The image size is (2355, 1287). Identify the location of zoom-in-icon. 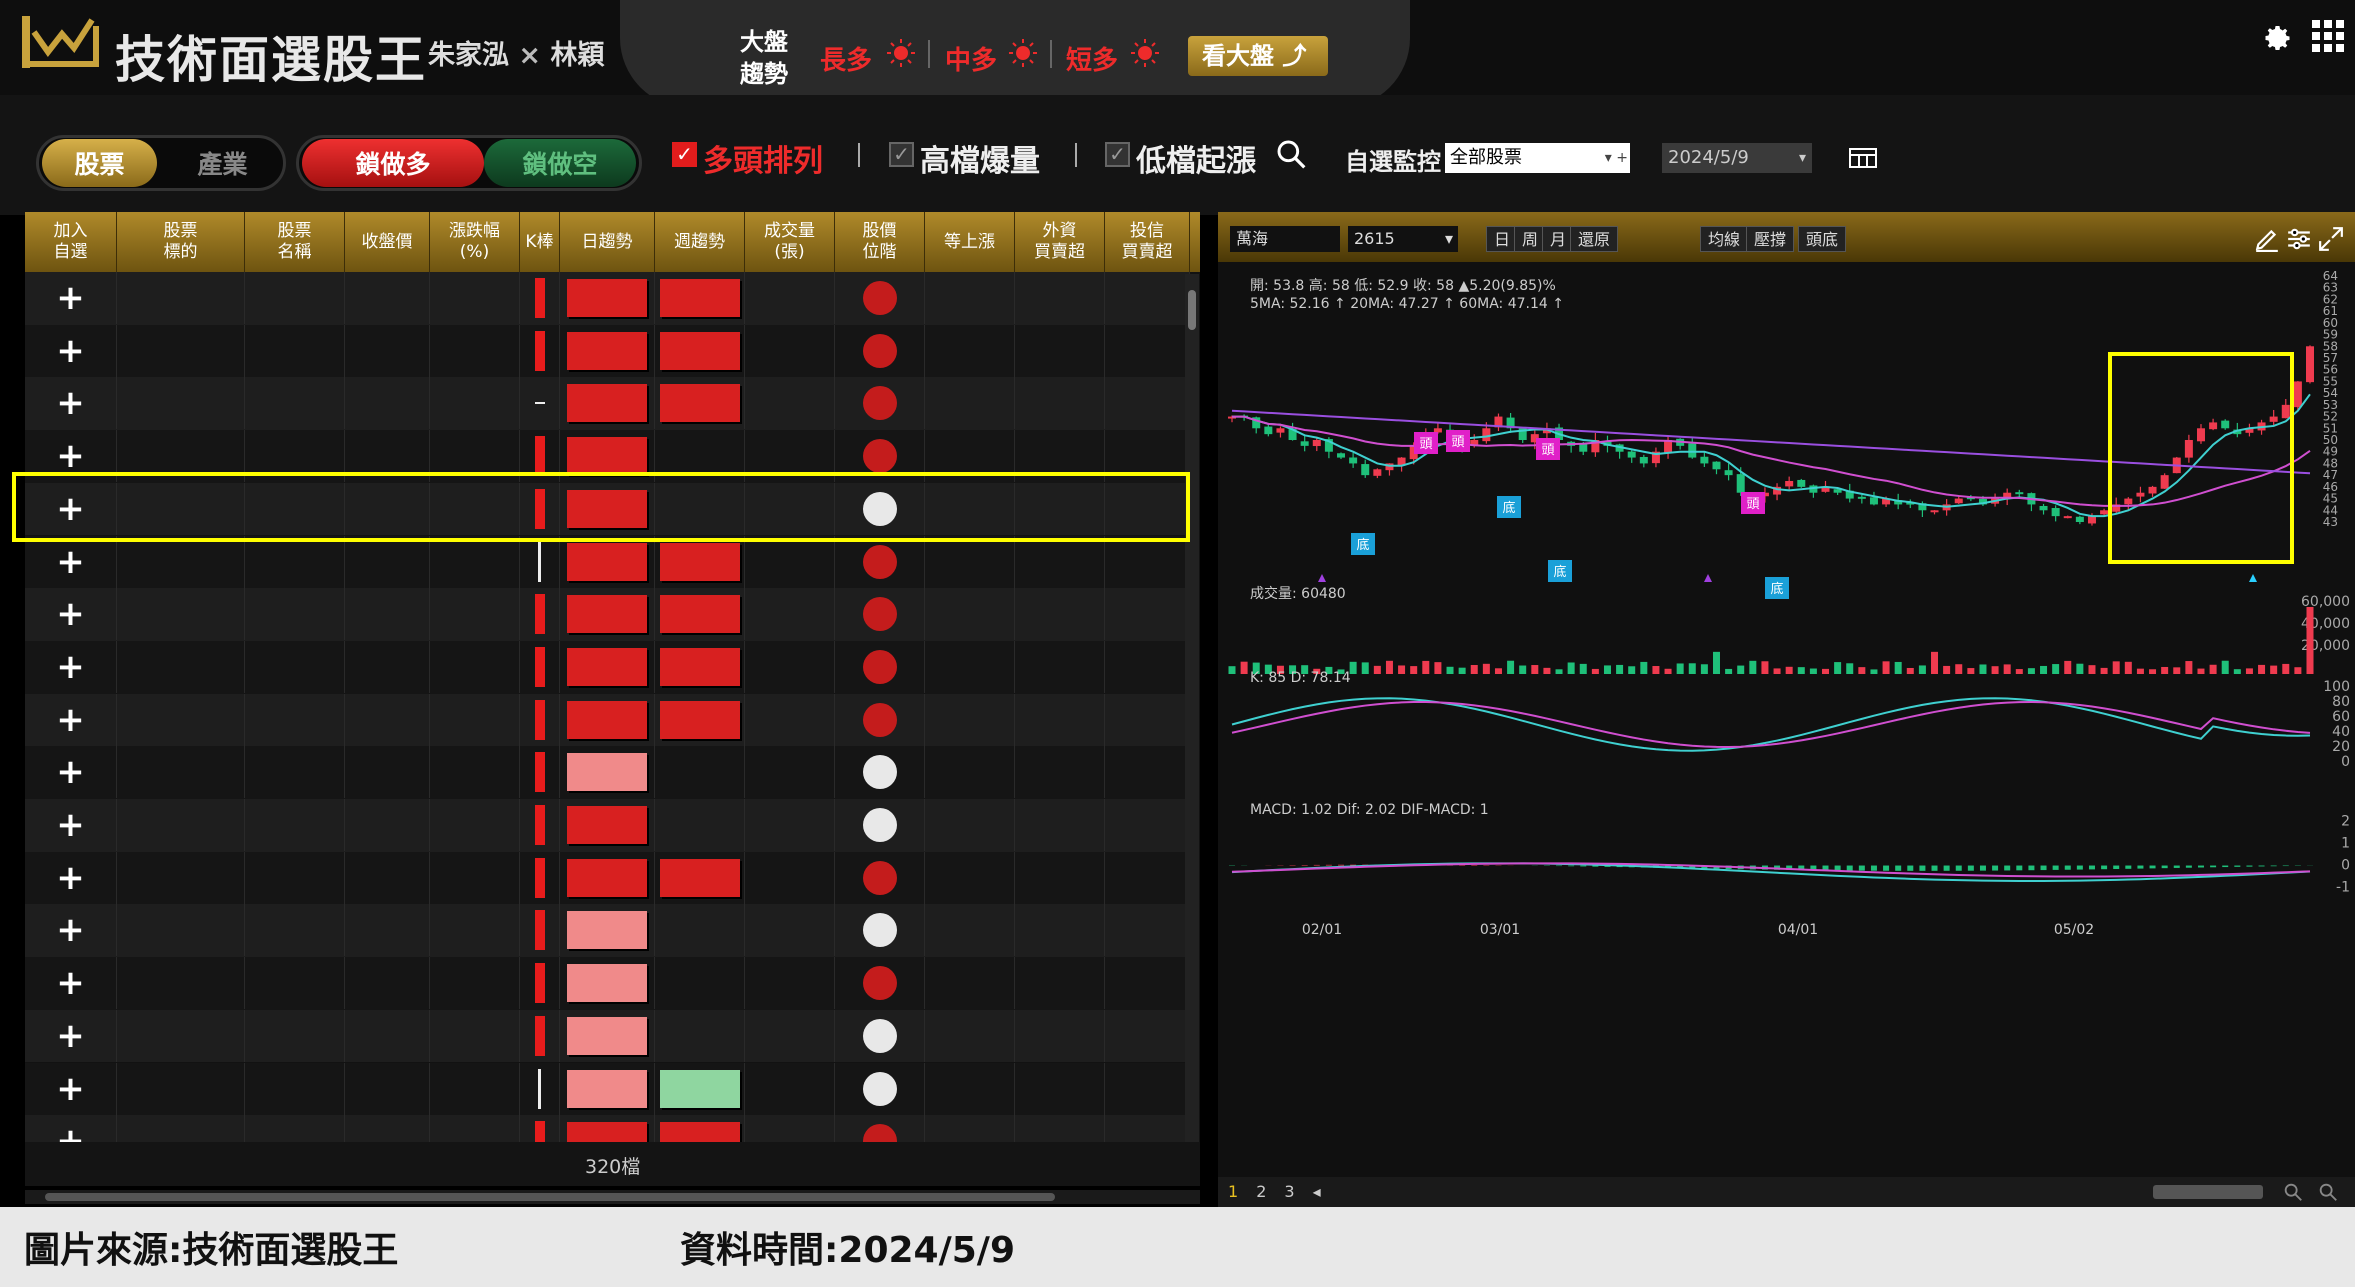
(2293, 1192).